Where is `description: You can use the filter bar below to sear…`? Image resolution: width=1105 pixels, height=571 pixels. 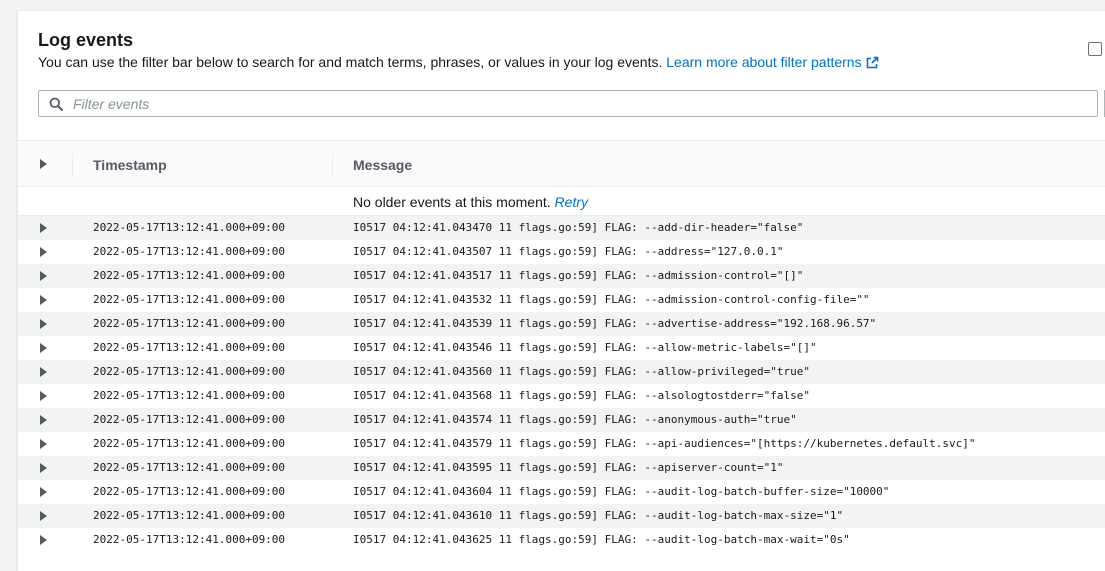 description: You can use the filter bar below to sear… is located at coordinates (458, 63).